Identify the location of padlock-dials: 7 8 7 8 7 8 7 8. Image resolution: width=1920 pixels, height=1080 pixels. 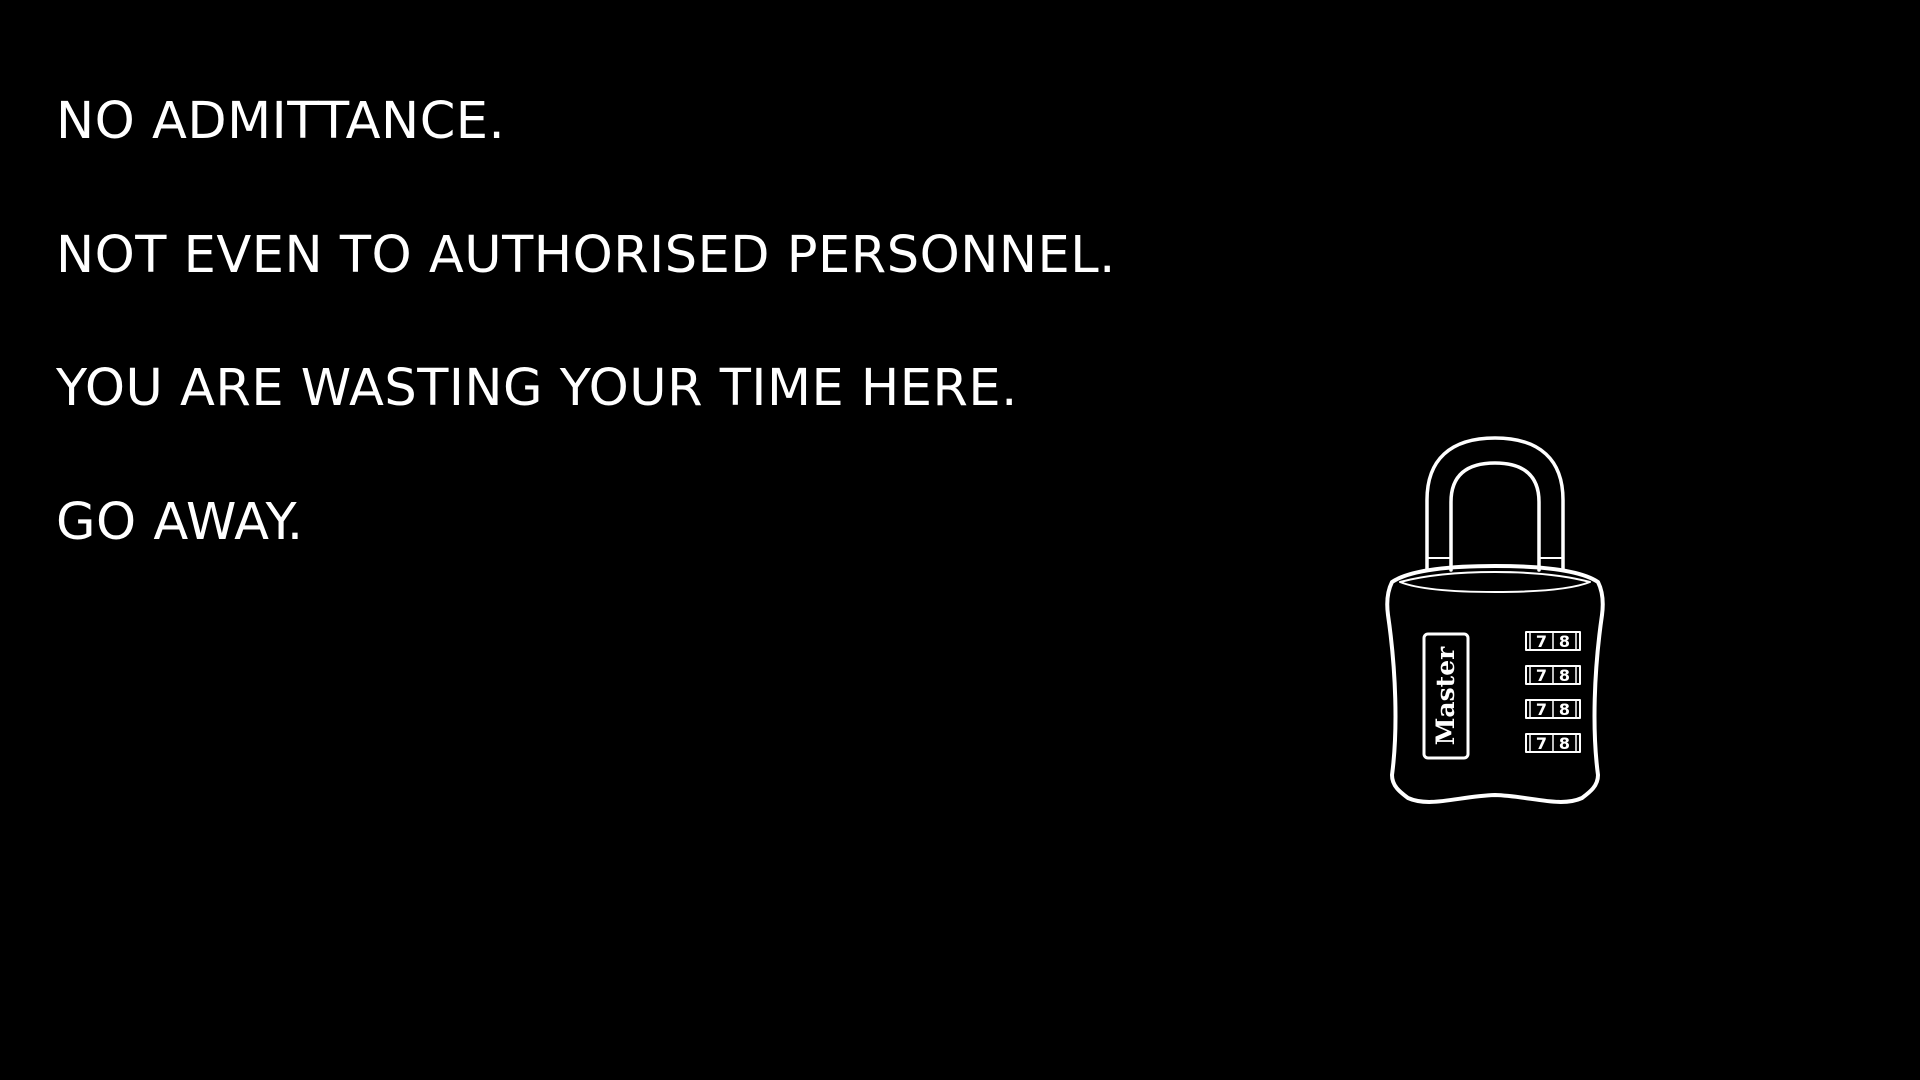
(1553, 692).